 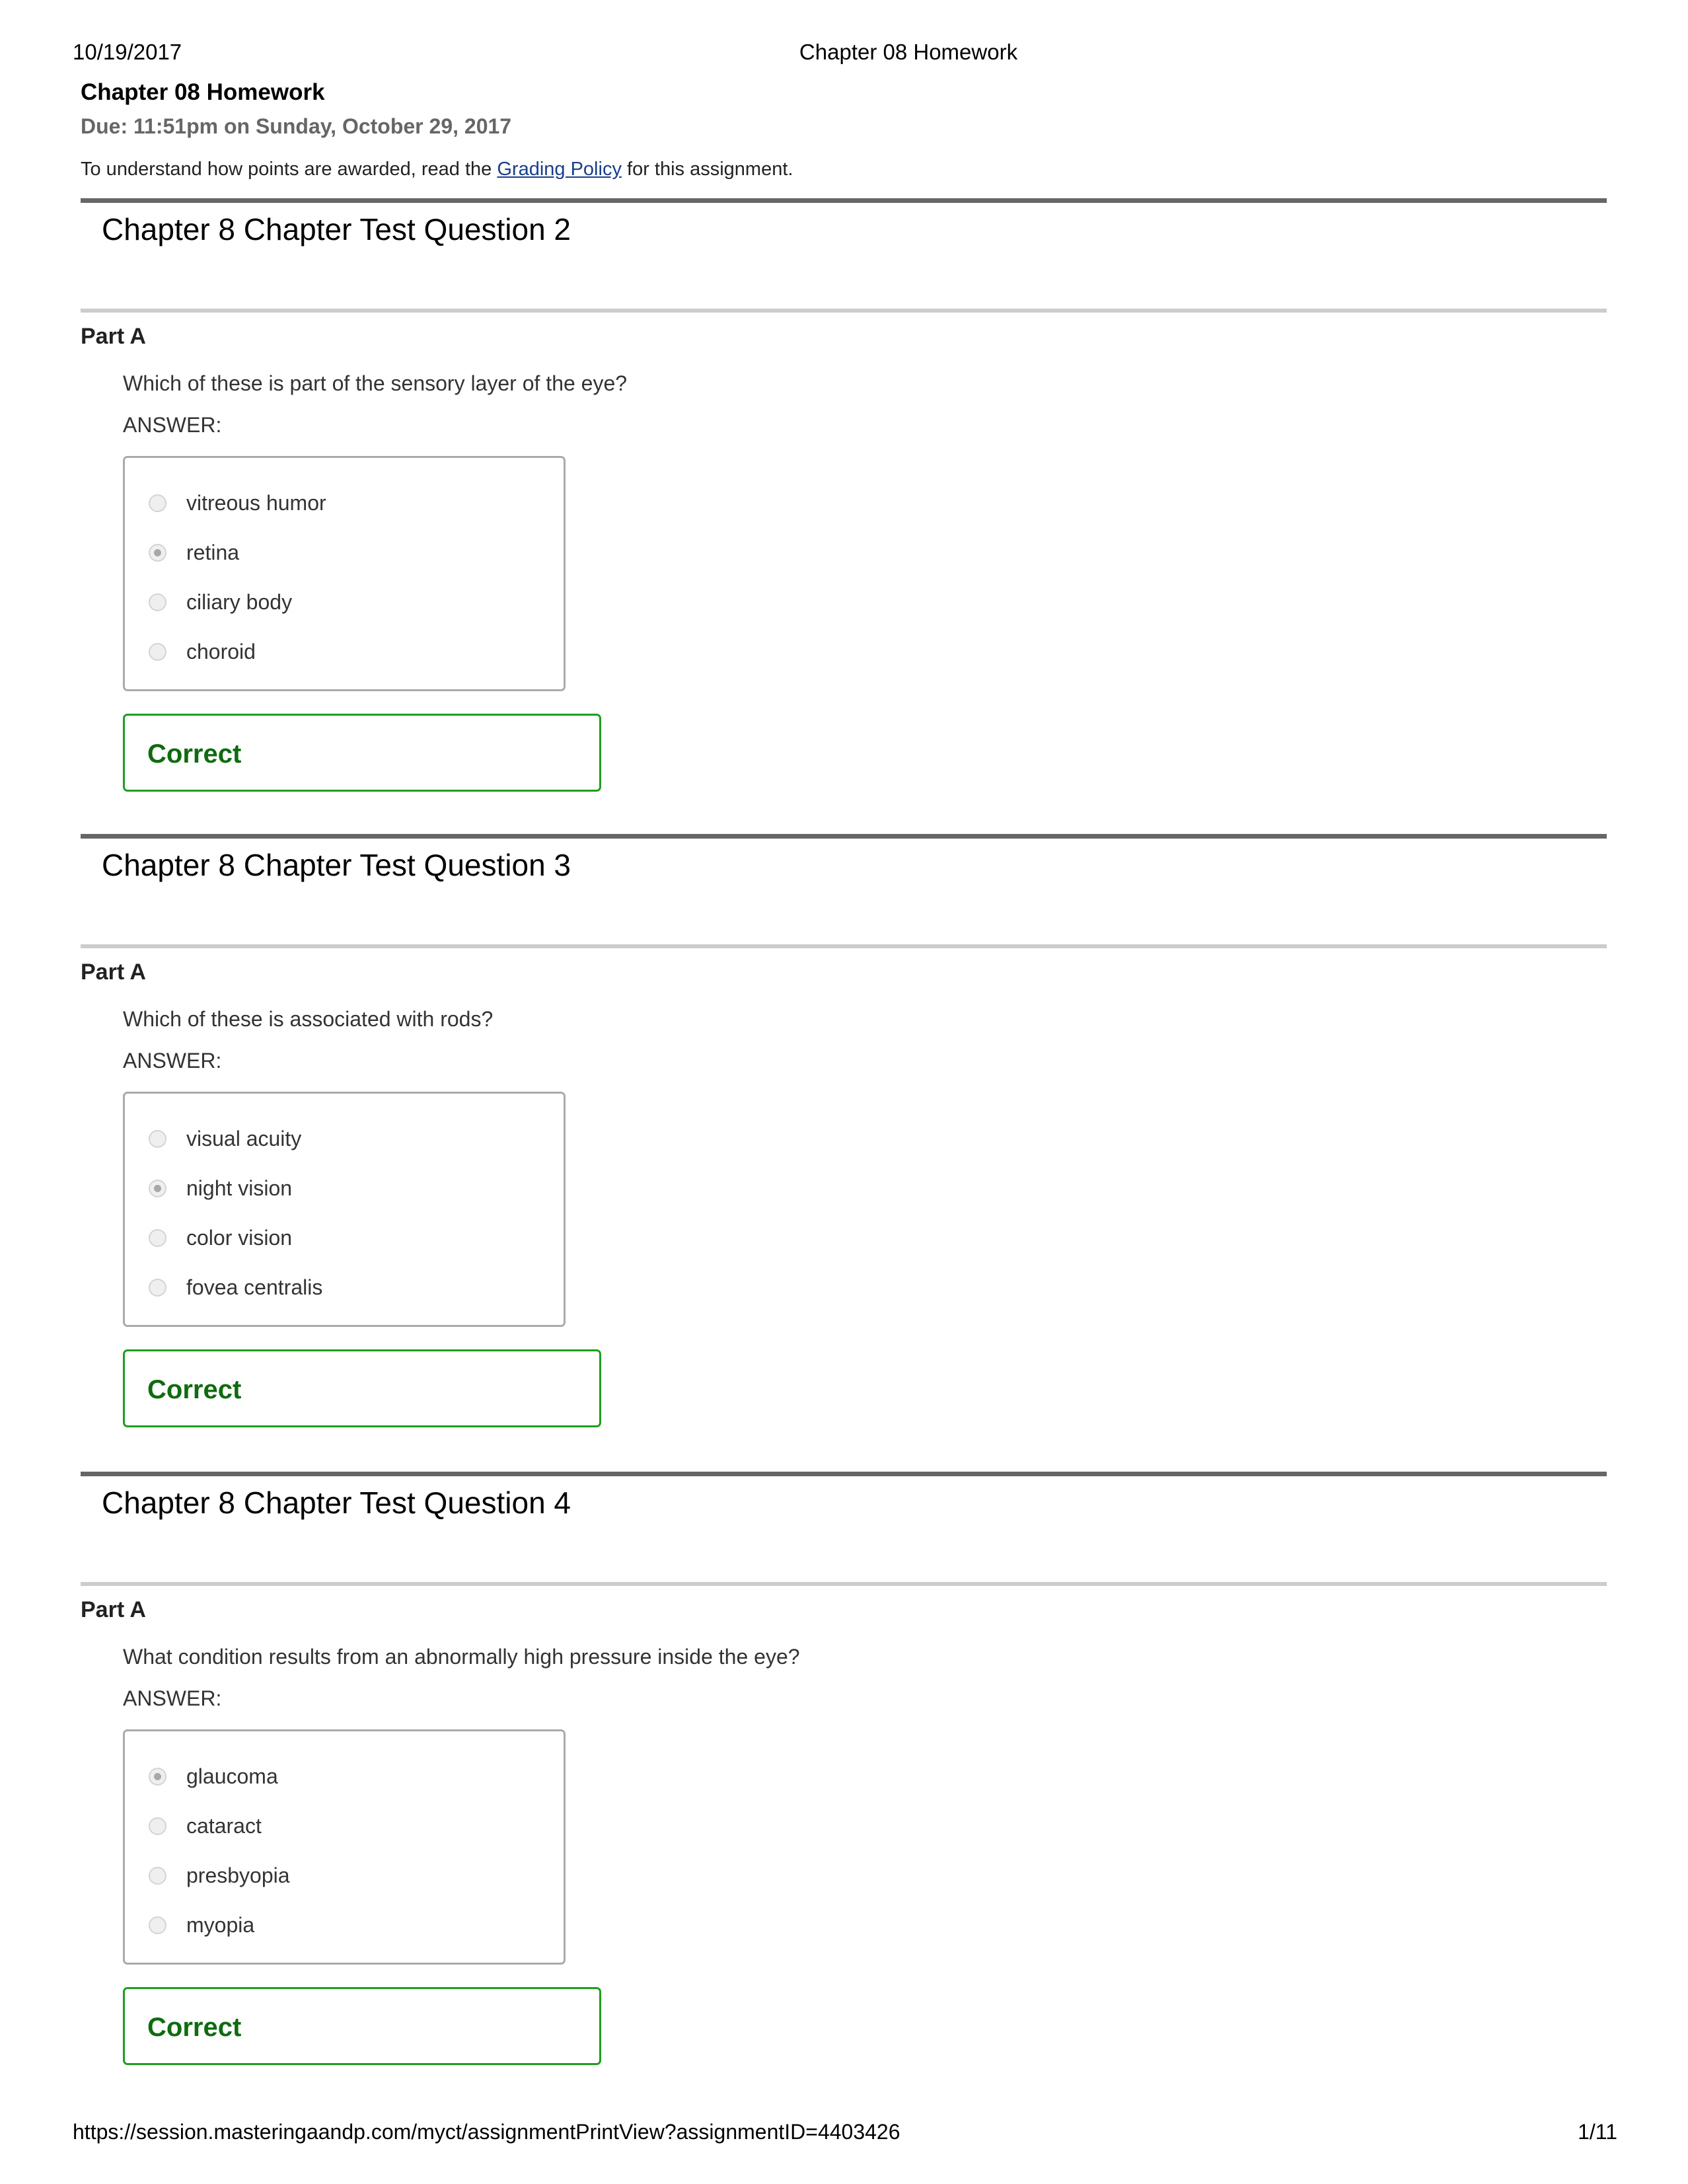 What do you see at coordinates (337, 865) in the screenshot?
I see `question-title: Chapter 8 Chapter Test Question 3` at bounding box center [337, 865].